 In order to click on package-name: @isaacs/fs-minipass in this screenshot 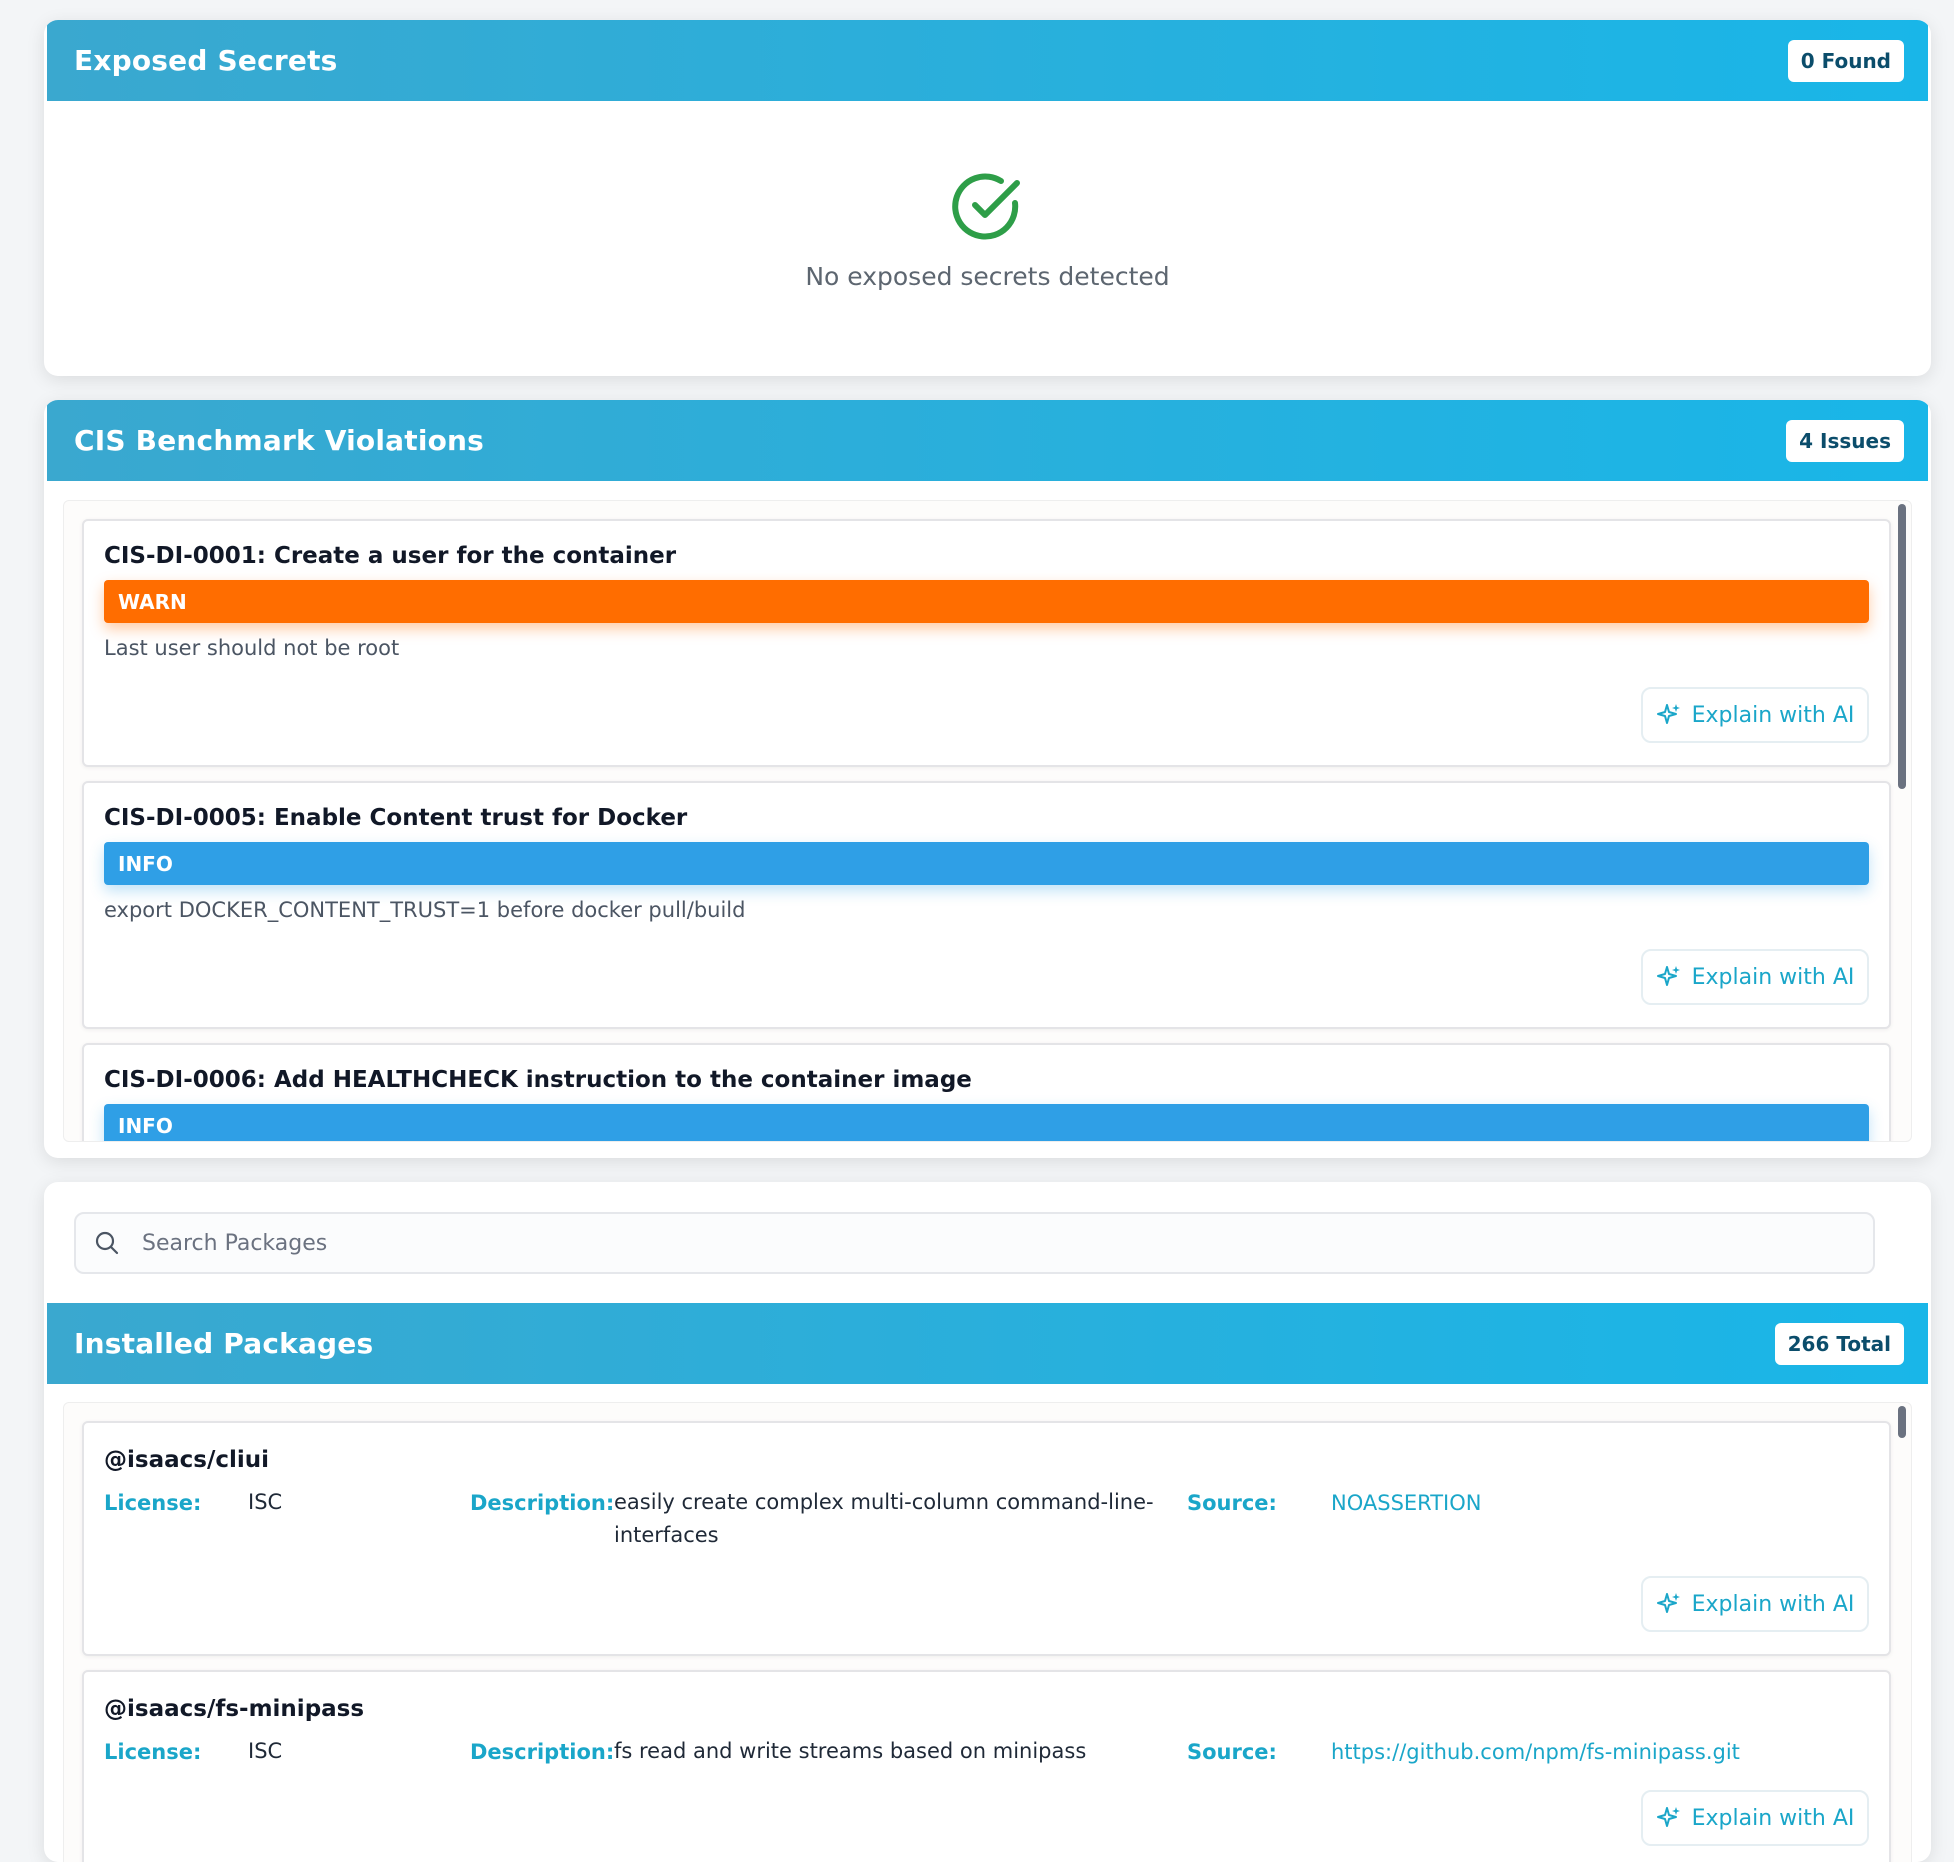, I will do `click(234, 1709)`.